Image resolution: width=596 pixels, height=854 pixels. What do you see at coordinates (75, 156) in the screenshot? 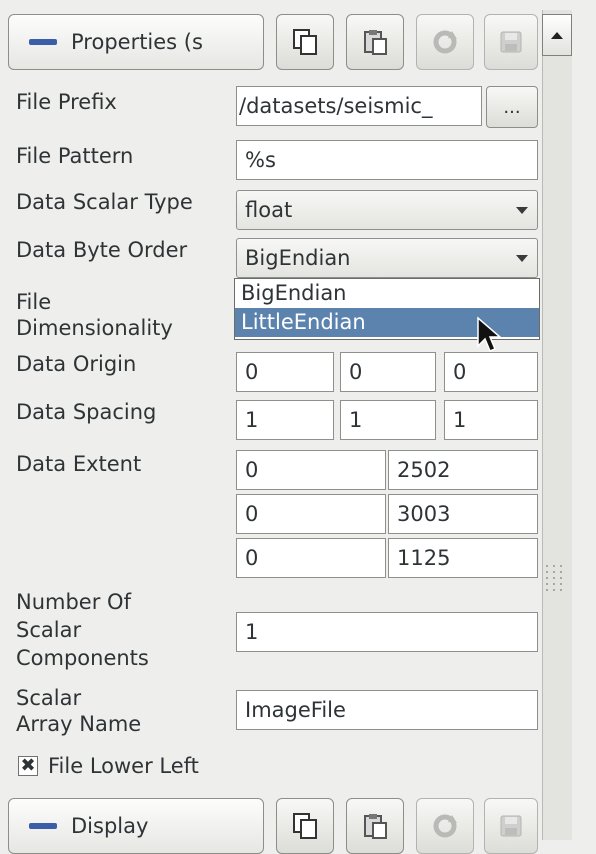
I see `file-pattern-label: File Pattern` at bounding box center [75, 156].